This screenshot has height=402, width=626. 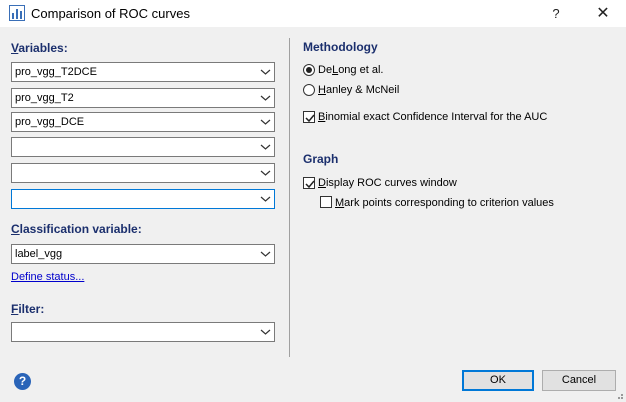 What do you see at coordinates (358, 90) in the screenshot?
I see `hanley-mcneil-label: Hanley & McNeil` at bounding box center [358, 90].